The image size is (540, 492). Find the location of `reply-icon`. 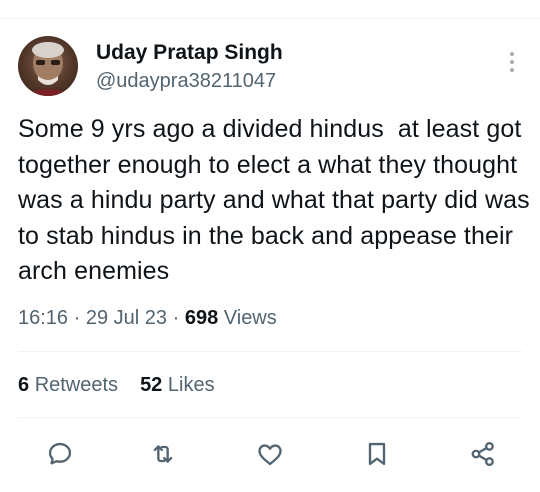

reply-icon is located at coordinates (60, 453).